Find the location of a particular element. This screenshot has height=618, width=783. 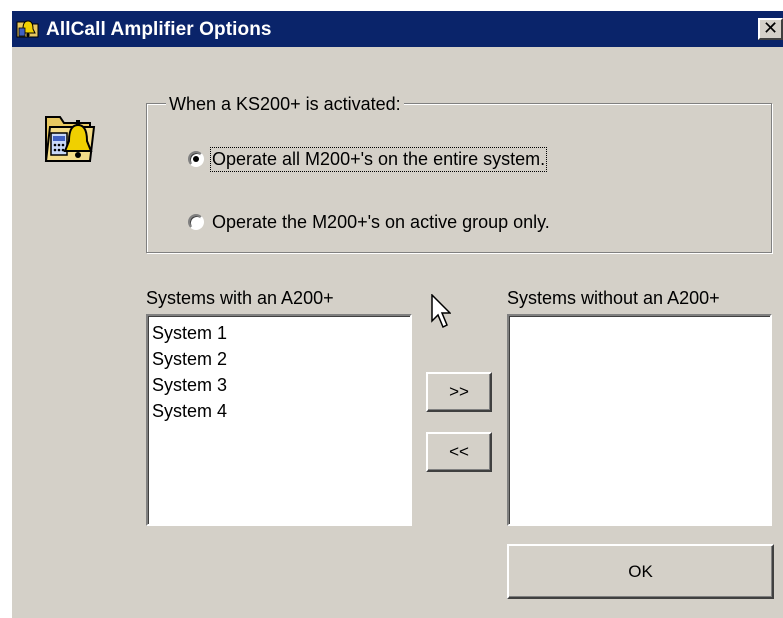

systems-without-label: Systems without an A200+ is located at coordinates (613, 298).